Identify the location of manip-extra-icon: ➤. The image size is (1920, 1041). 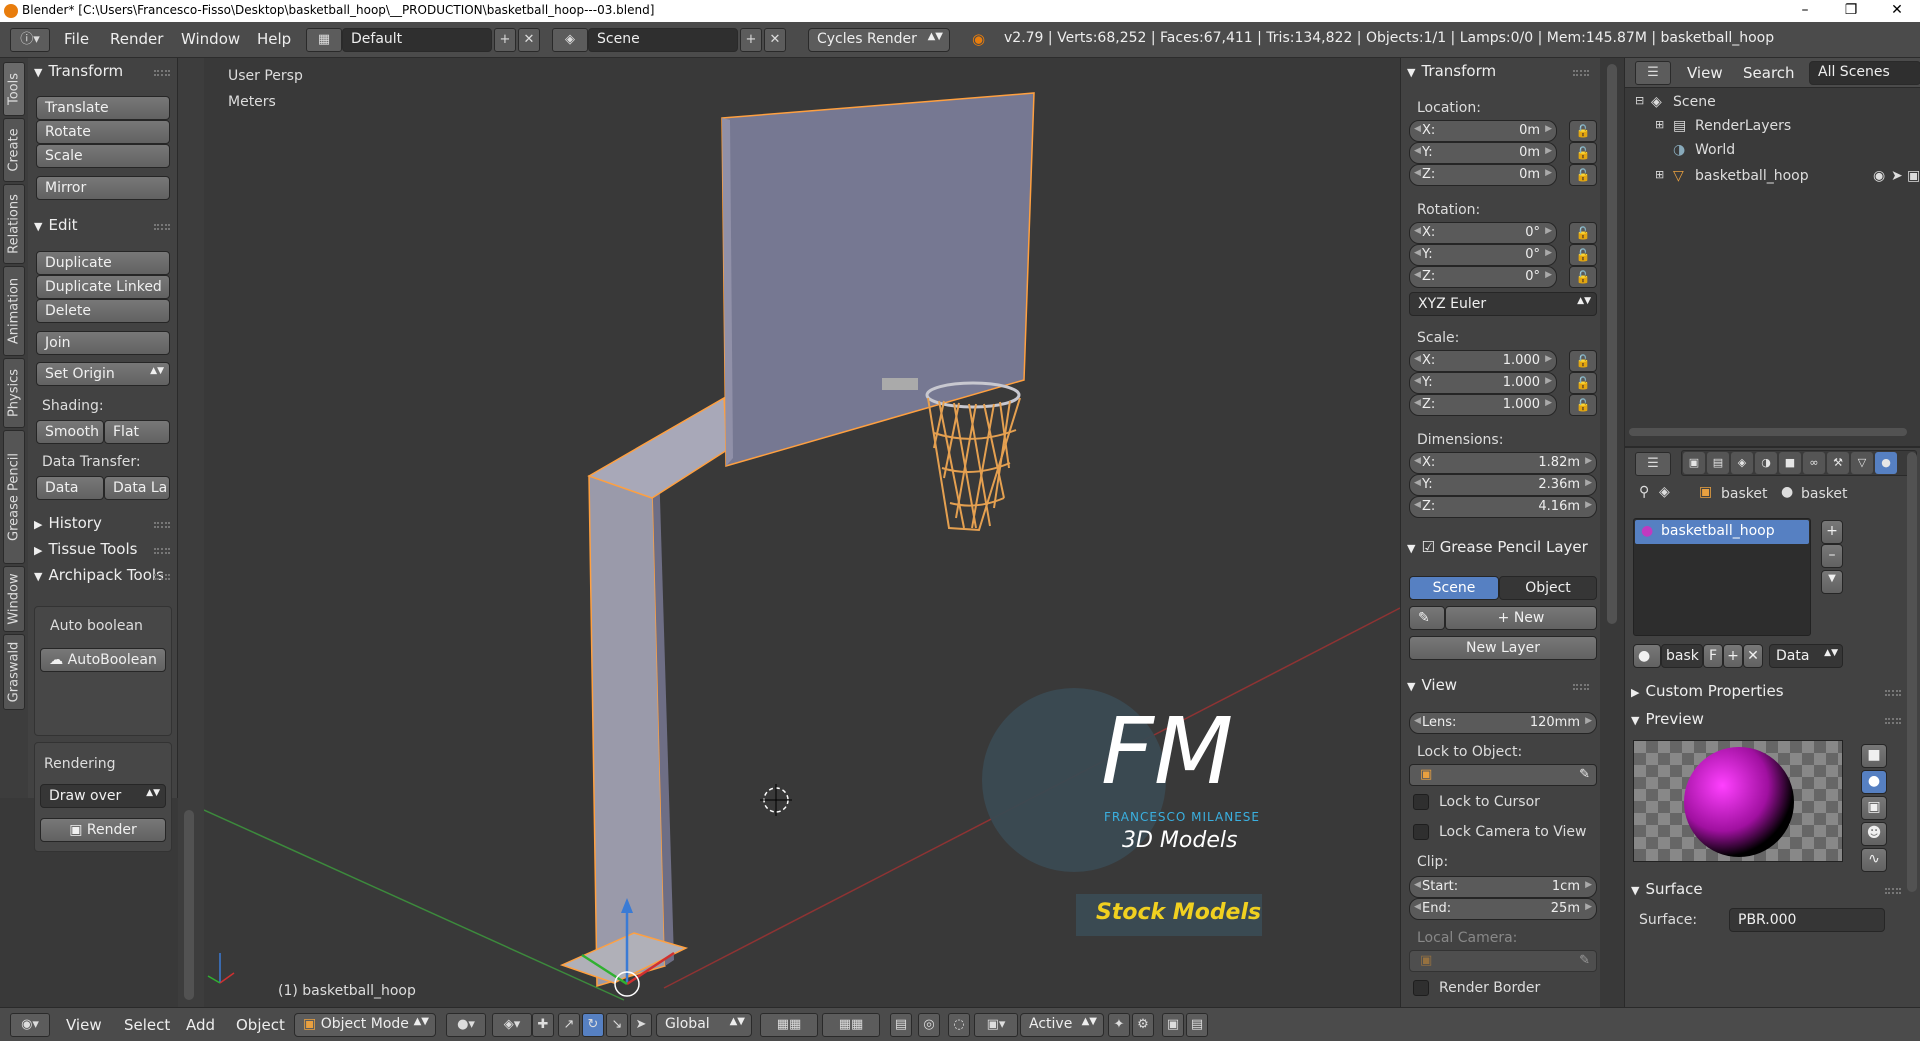
(641, 1025).